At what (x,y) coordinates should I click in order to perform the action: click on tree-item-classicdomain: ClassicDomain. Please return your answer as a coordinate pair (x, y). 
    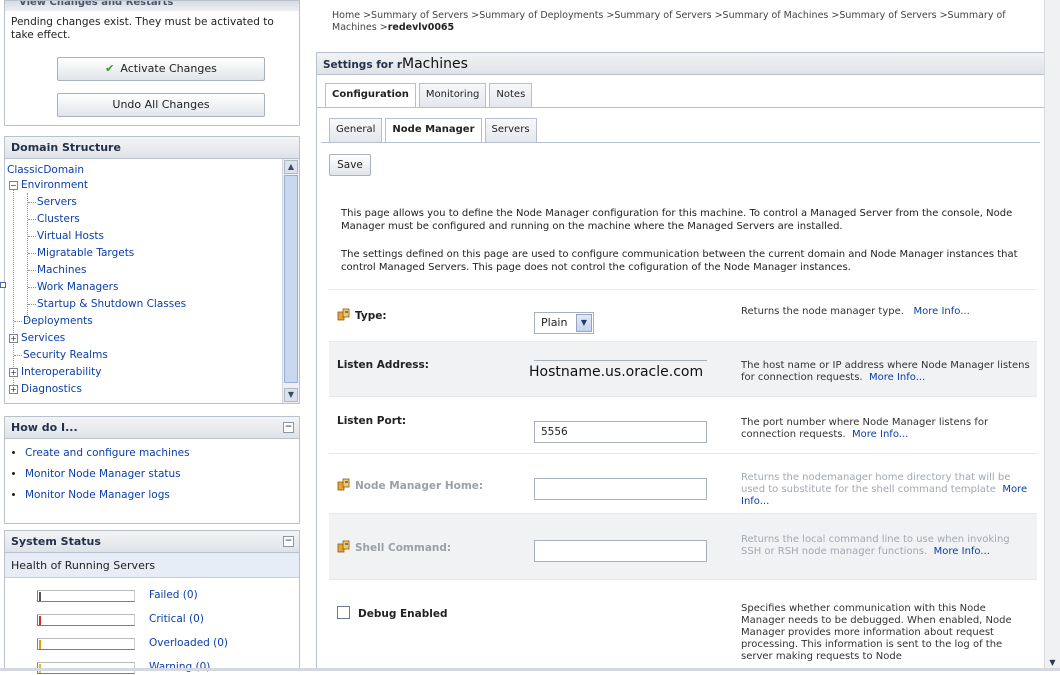
    Looking at the image, I should click on (45, 170).